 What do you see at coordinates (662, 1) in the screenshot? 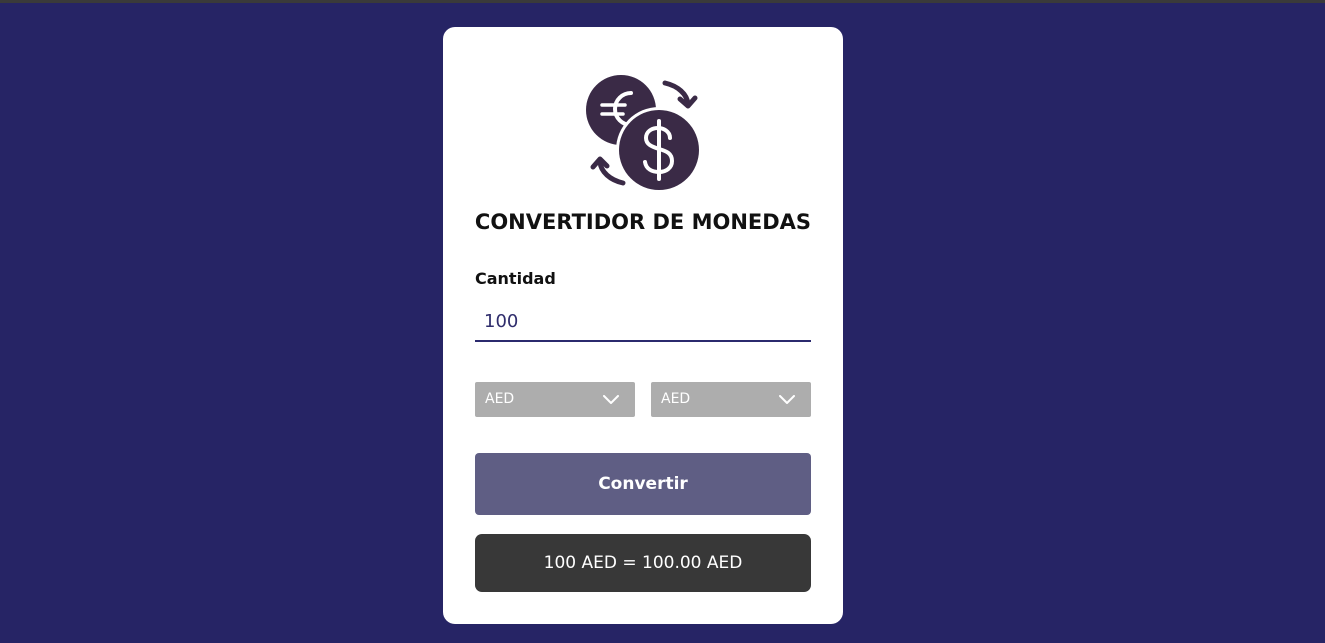
I see `browser-top-border` at bounding box center [662, 1].